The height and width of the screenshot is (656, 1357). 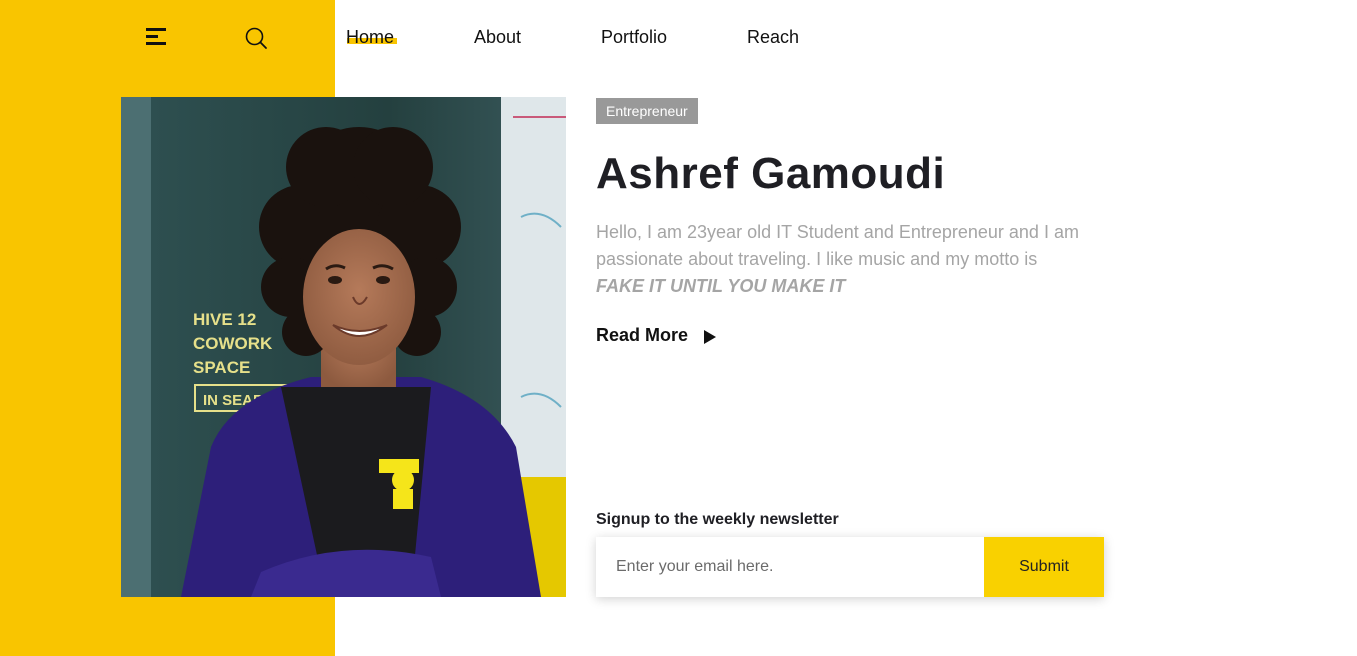 I want to click on hamburger-menu-icon, so click(x=157, y=38).